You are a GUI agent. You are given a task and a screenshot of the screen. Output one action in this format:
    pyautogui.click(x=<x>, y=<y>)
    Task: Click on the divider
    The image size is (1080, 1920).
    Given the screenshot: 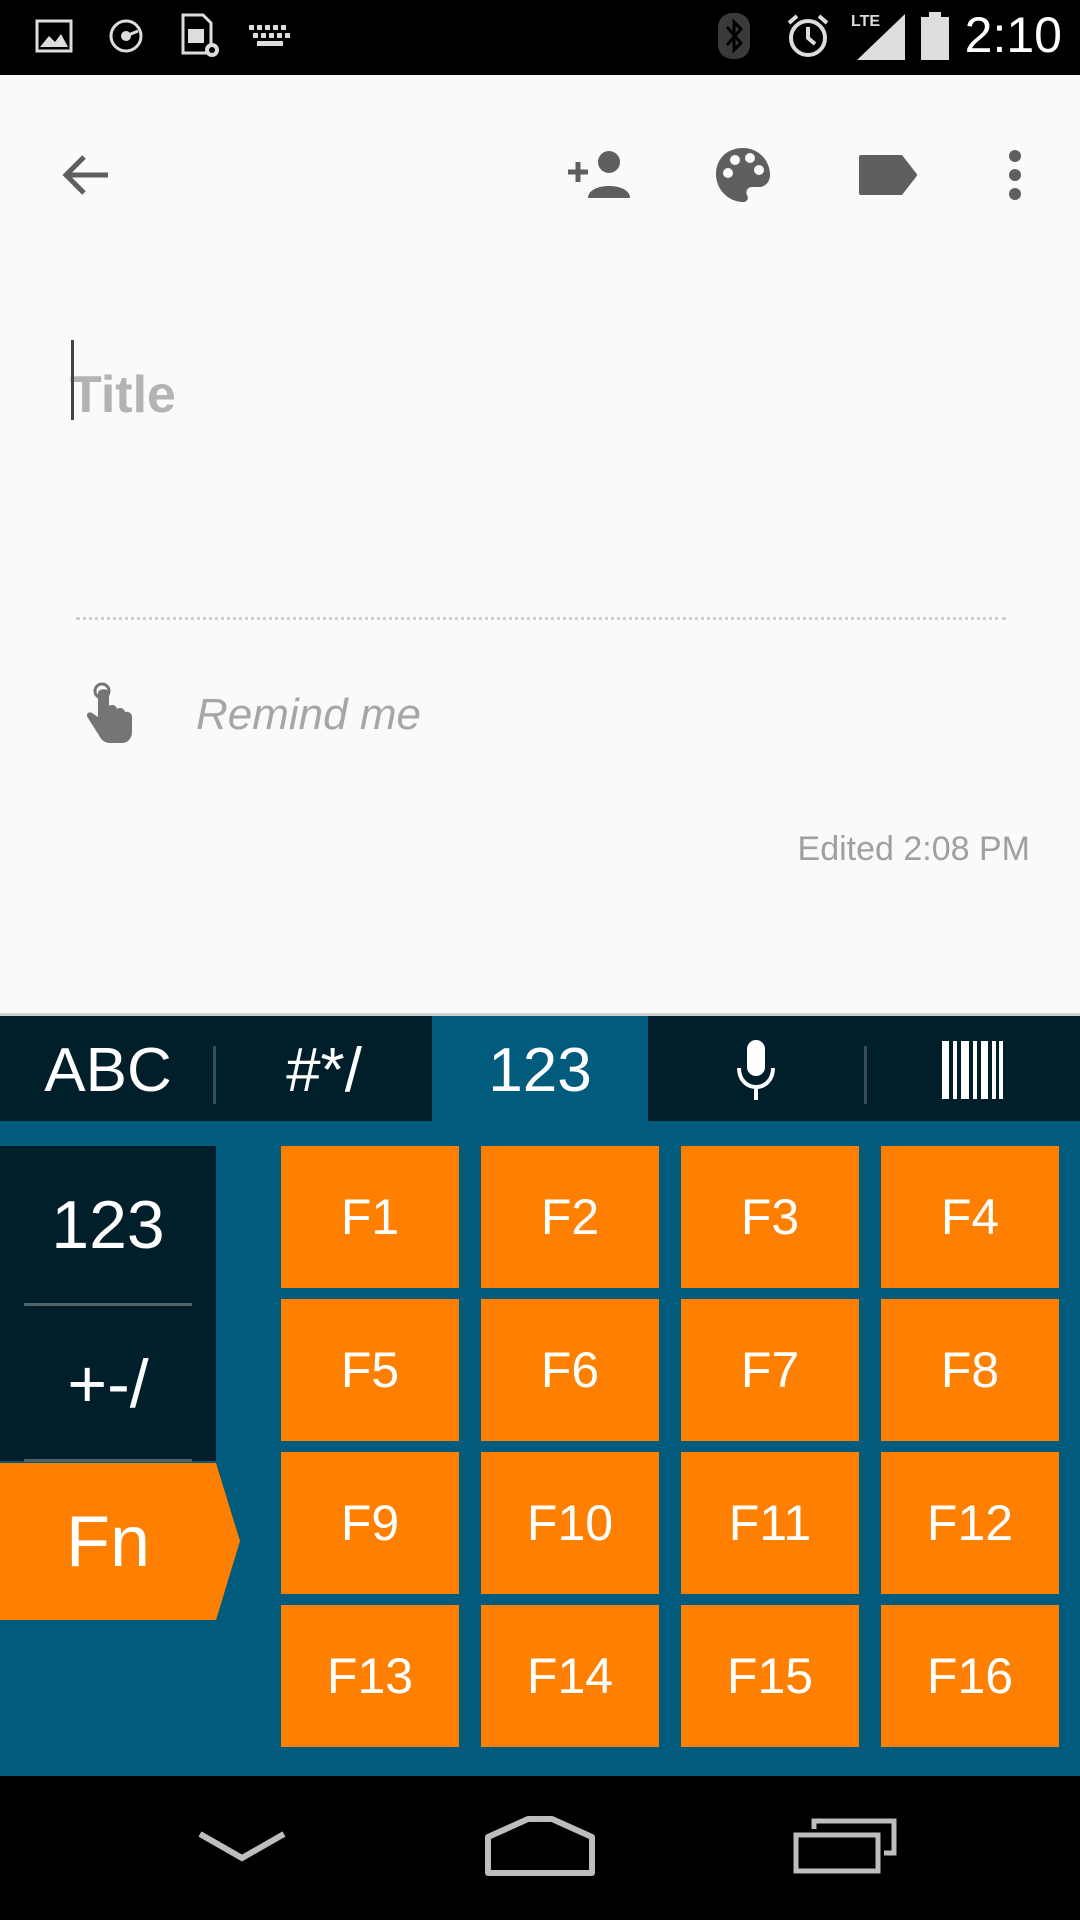 What is the action you would take?
    pyautogui.click(x=541, y=618)
    